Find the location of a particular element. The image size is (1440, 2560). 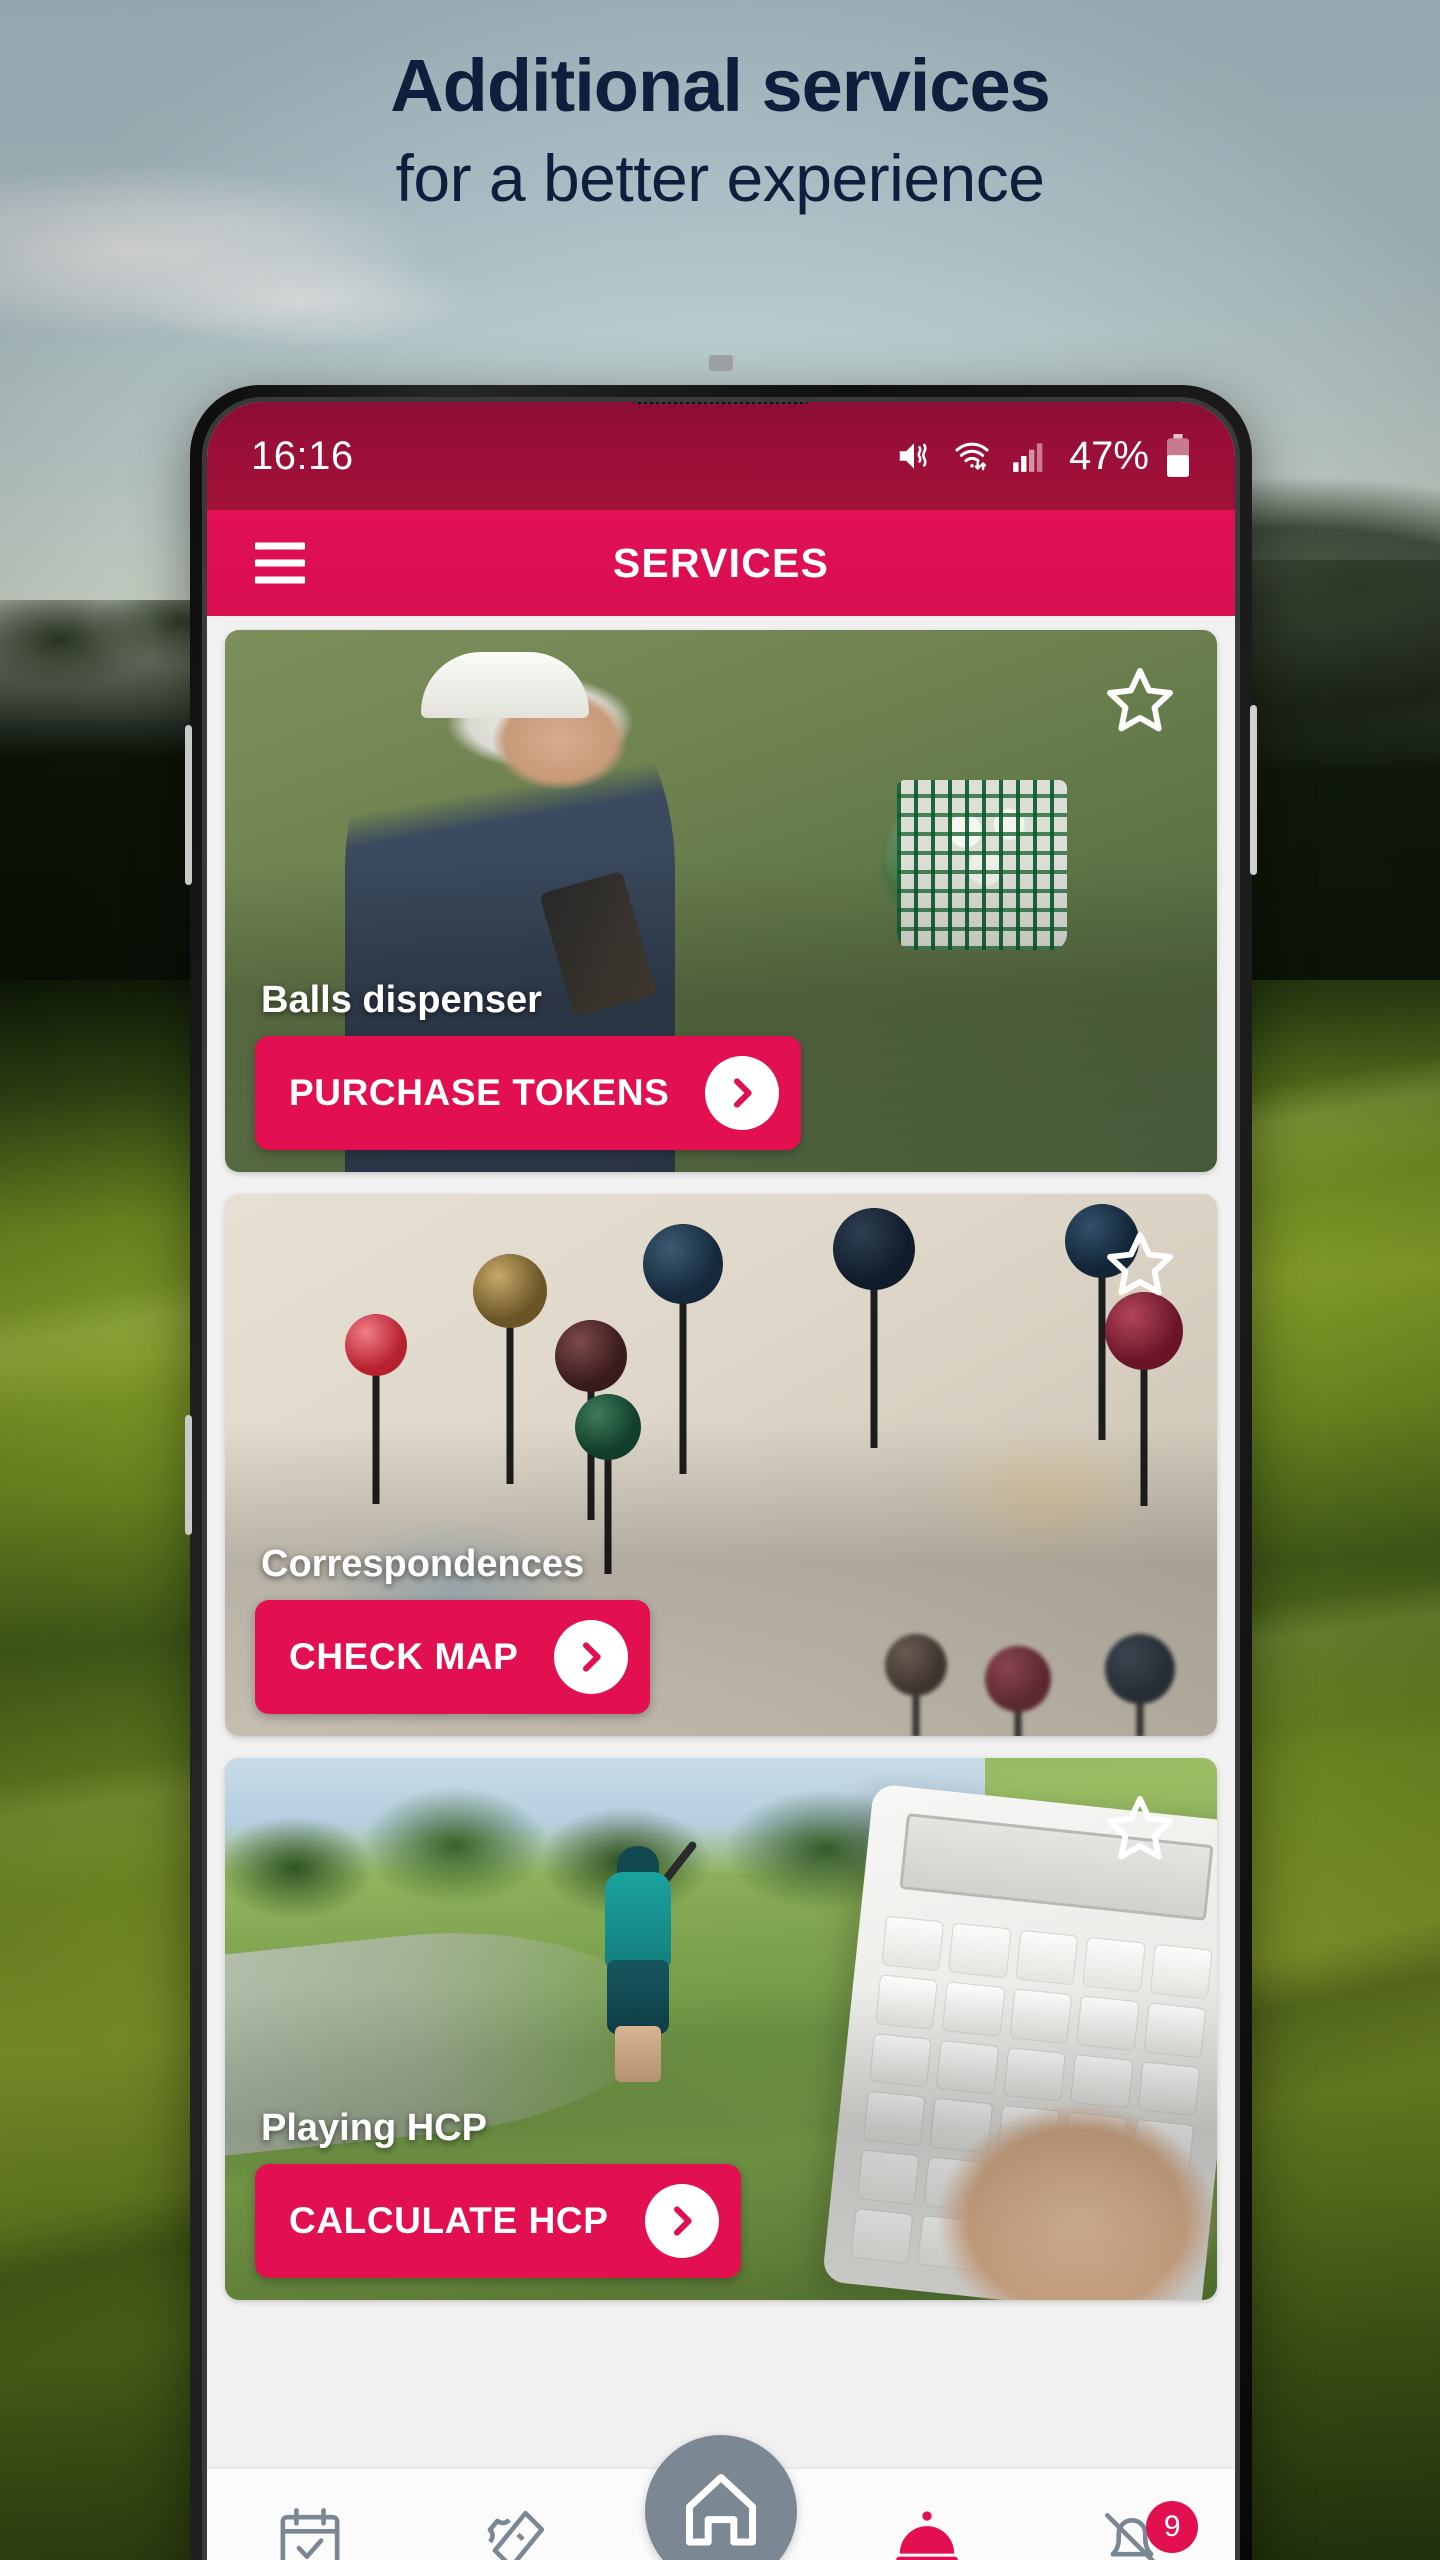

notification-badge: 9 is located at coordinates (1172, 2527).